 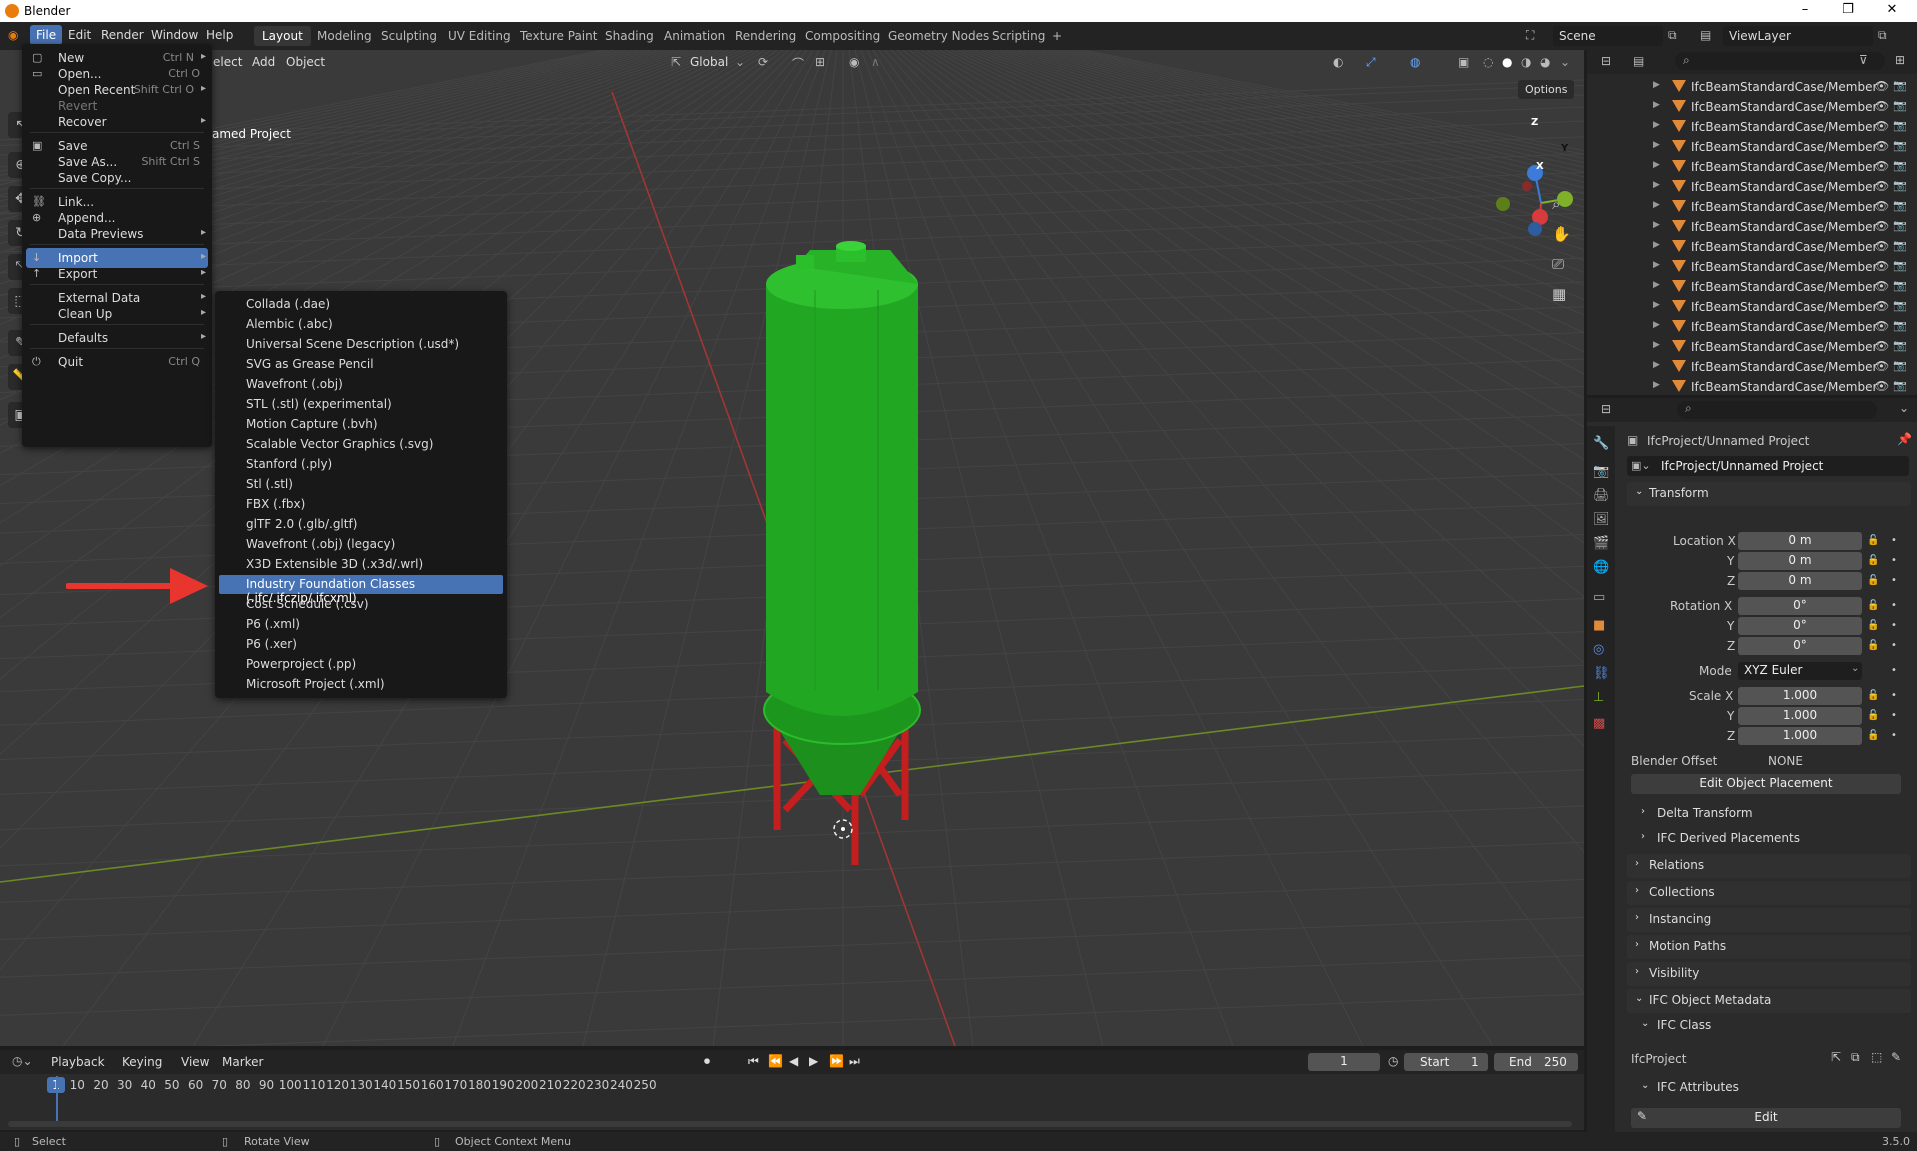 I want to click on ifc-derived-placements-section: › IFC Derived Placements, so click(x=1769, y=839).